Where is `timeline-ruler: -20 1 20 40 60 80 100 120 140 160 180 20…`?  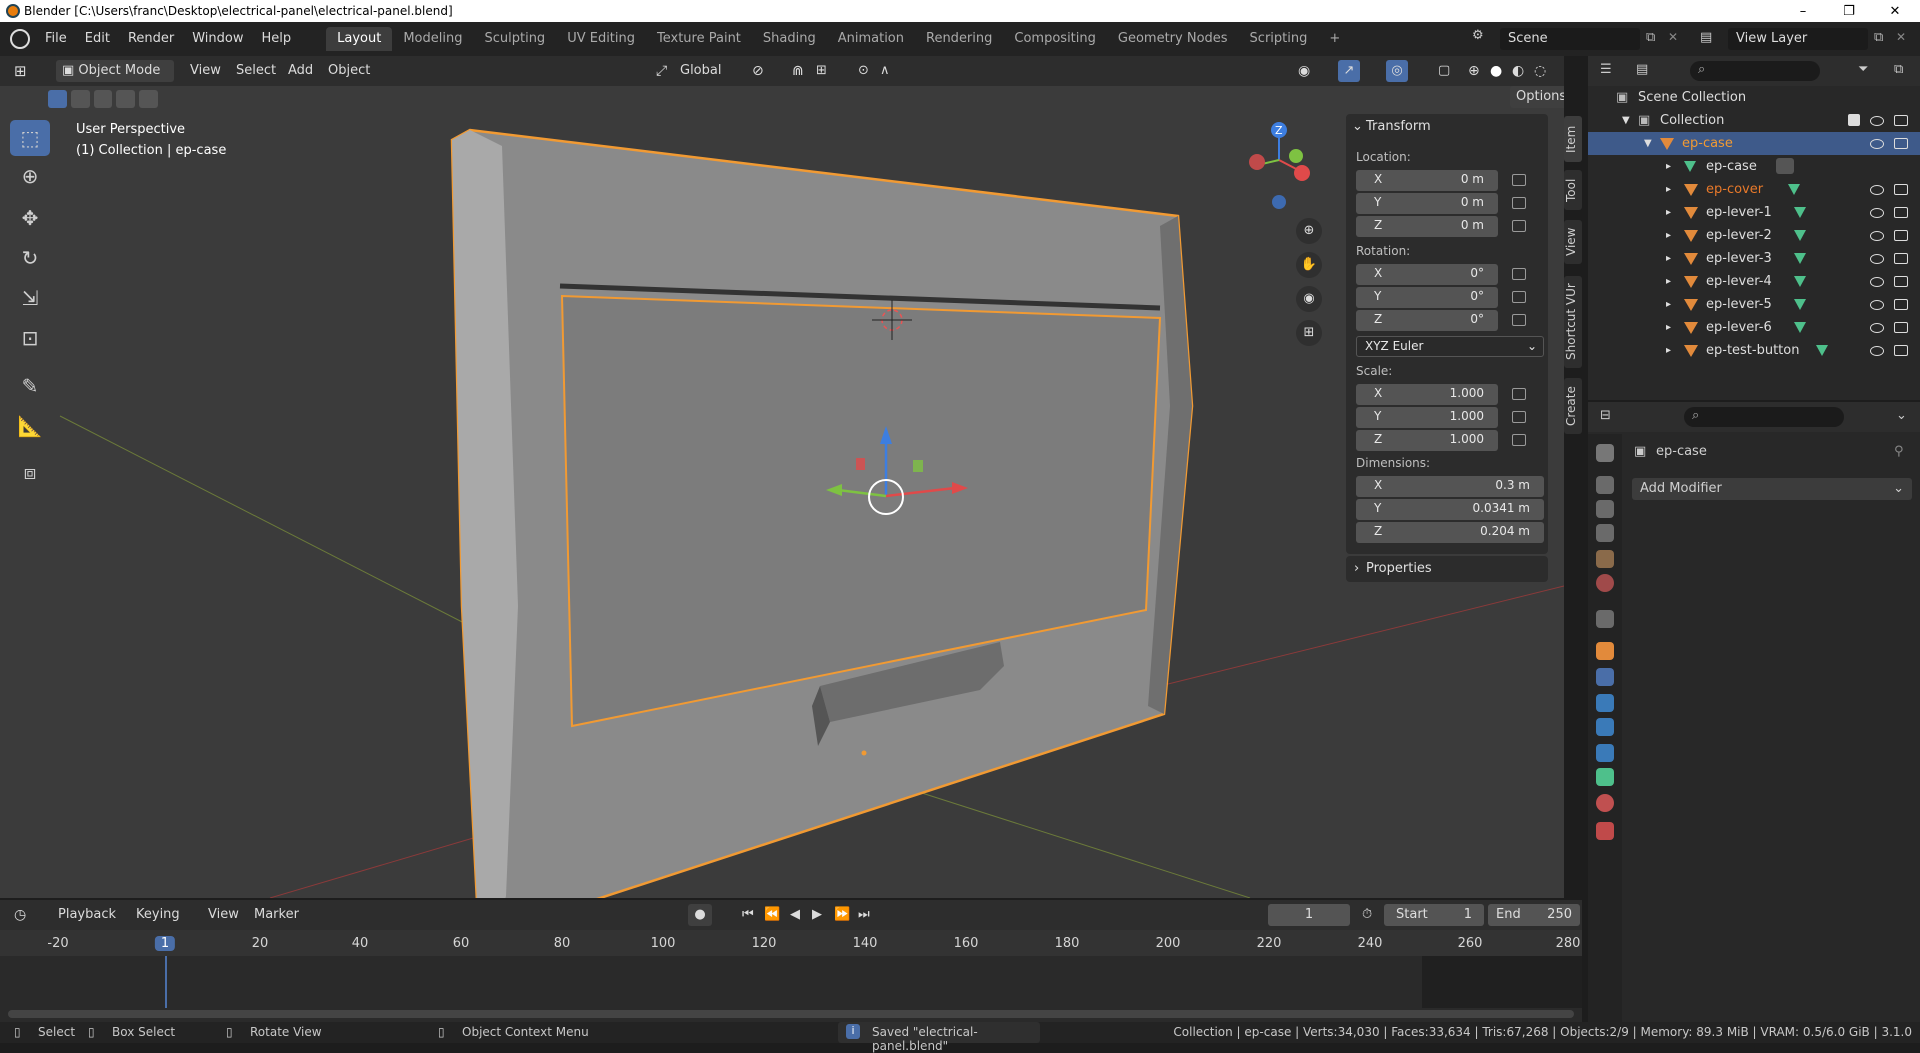
timeline-ruler: -20 1 20 40 60 80 100 120 140 160 180 20… is located at coordinates (791, 943).